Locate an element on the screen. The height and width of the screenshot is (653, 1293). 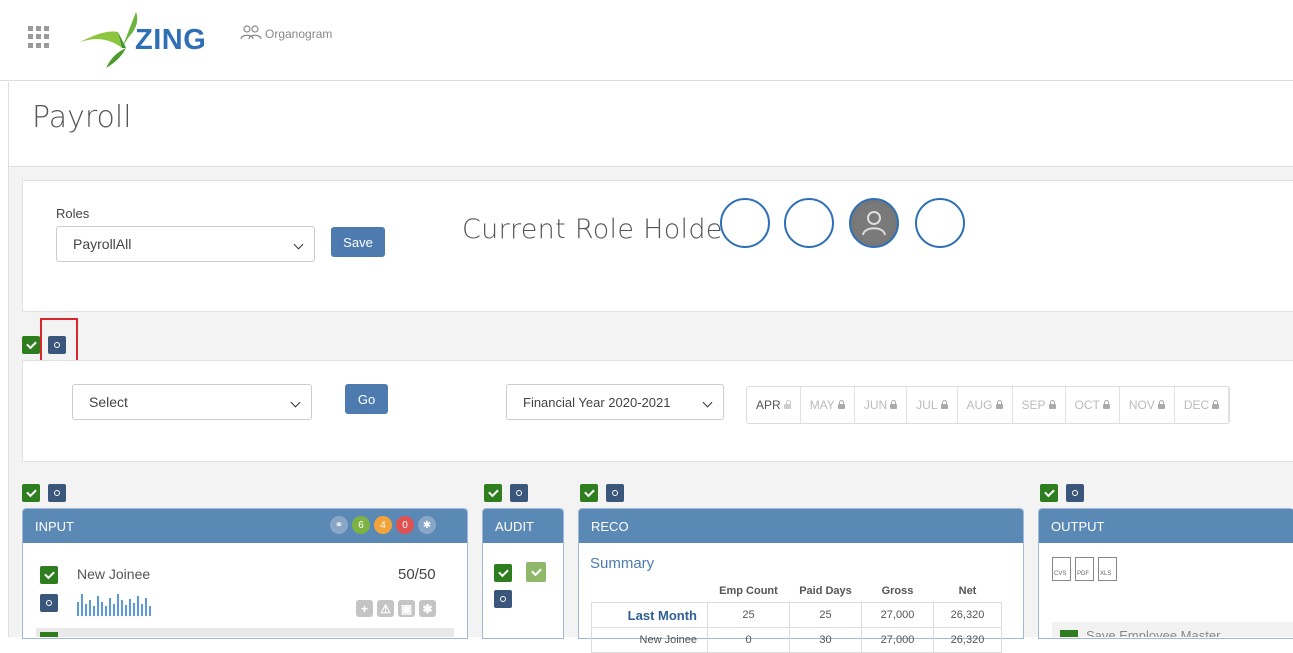
file-type-label: XLS is located at coordinates (1106, 574).